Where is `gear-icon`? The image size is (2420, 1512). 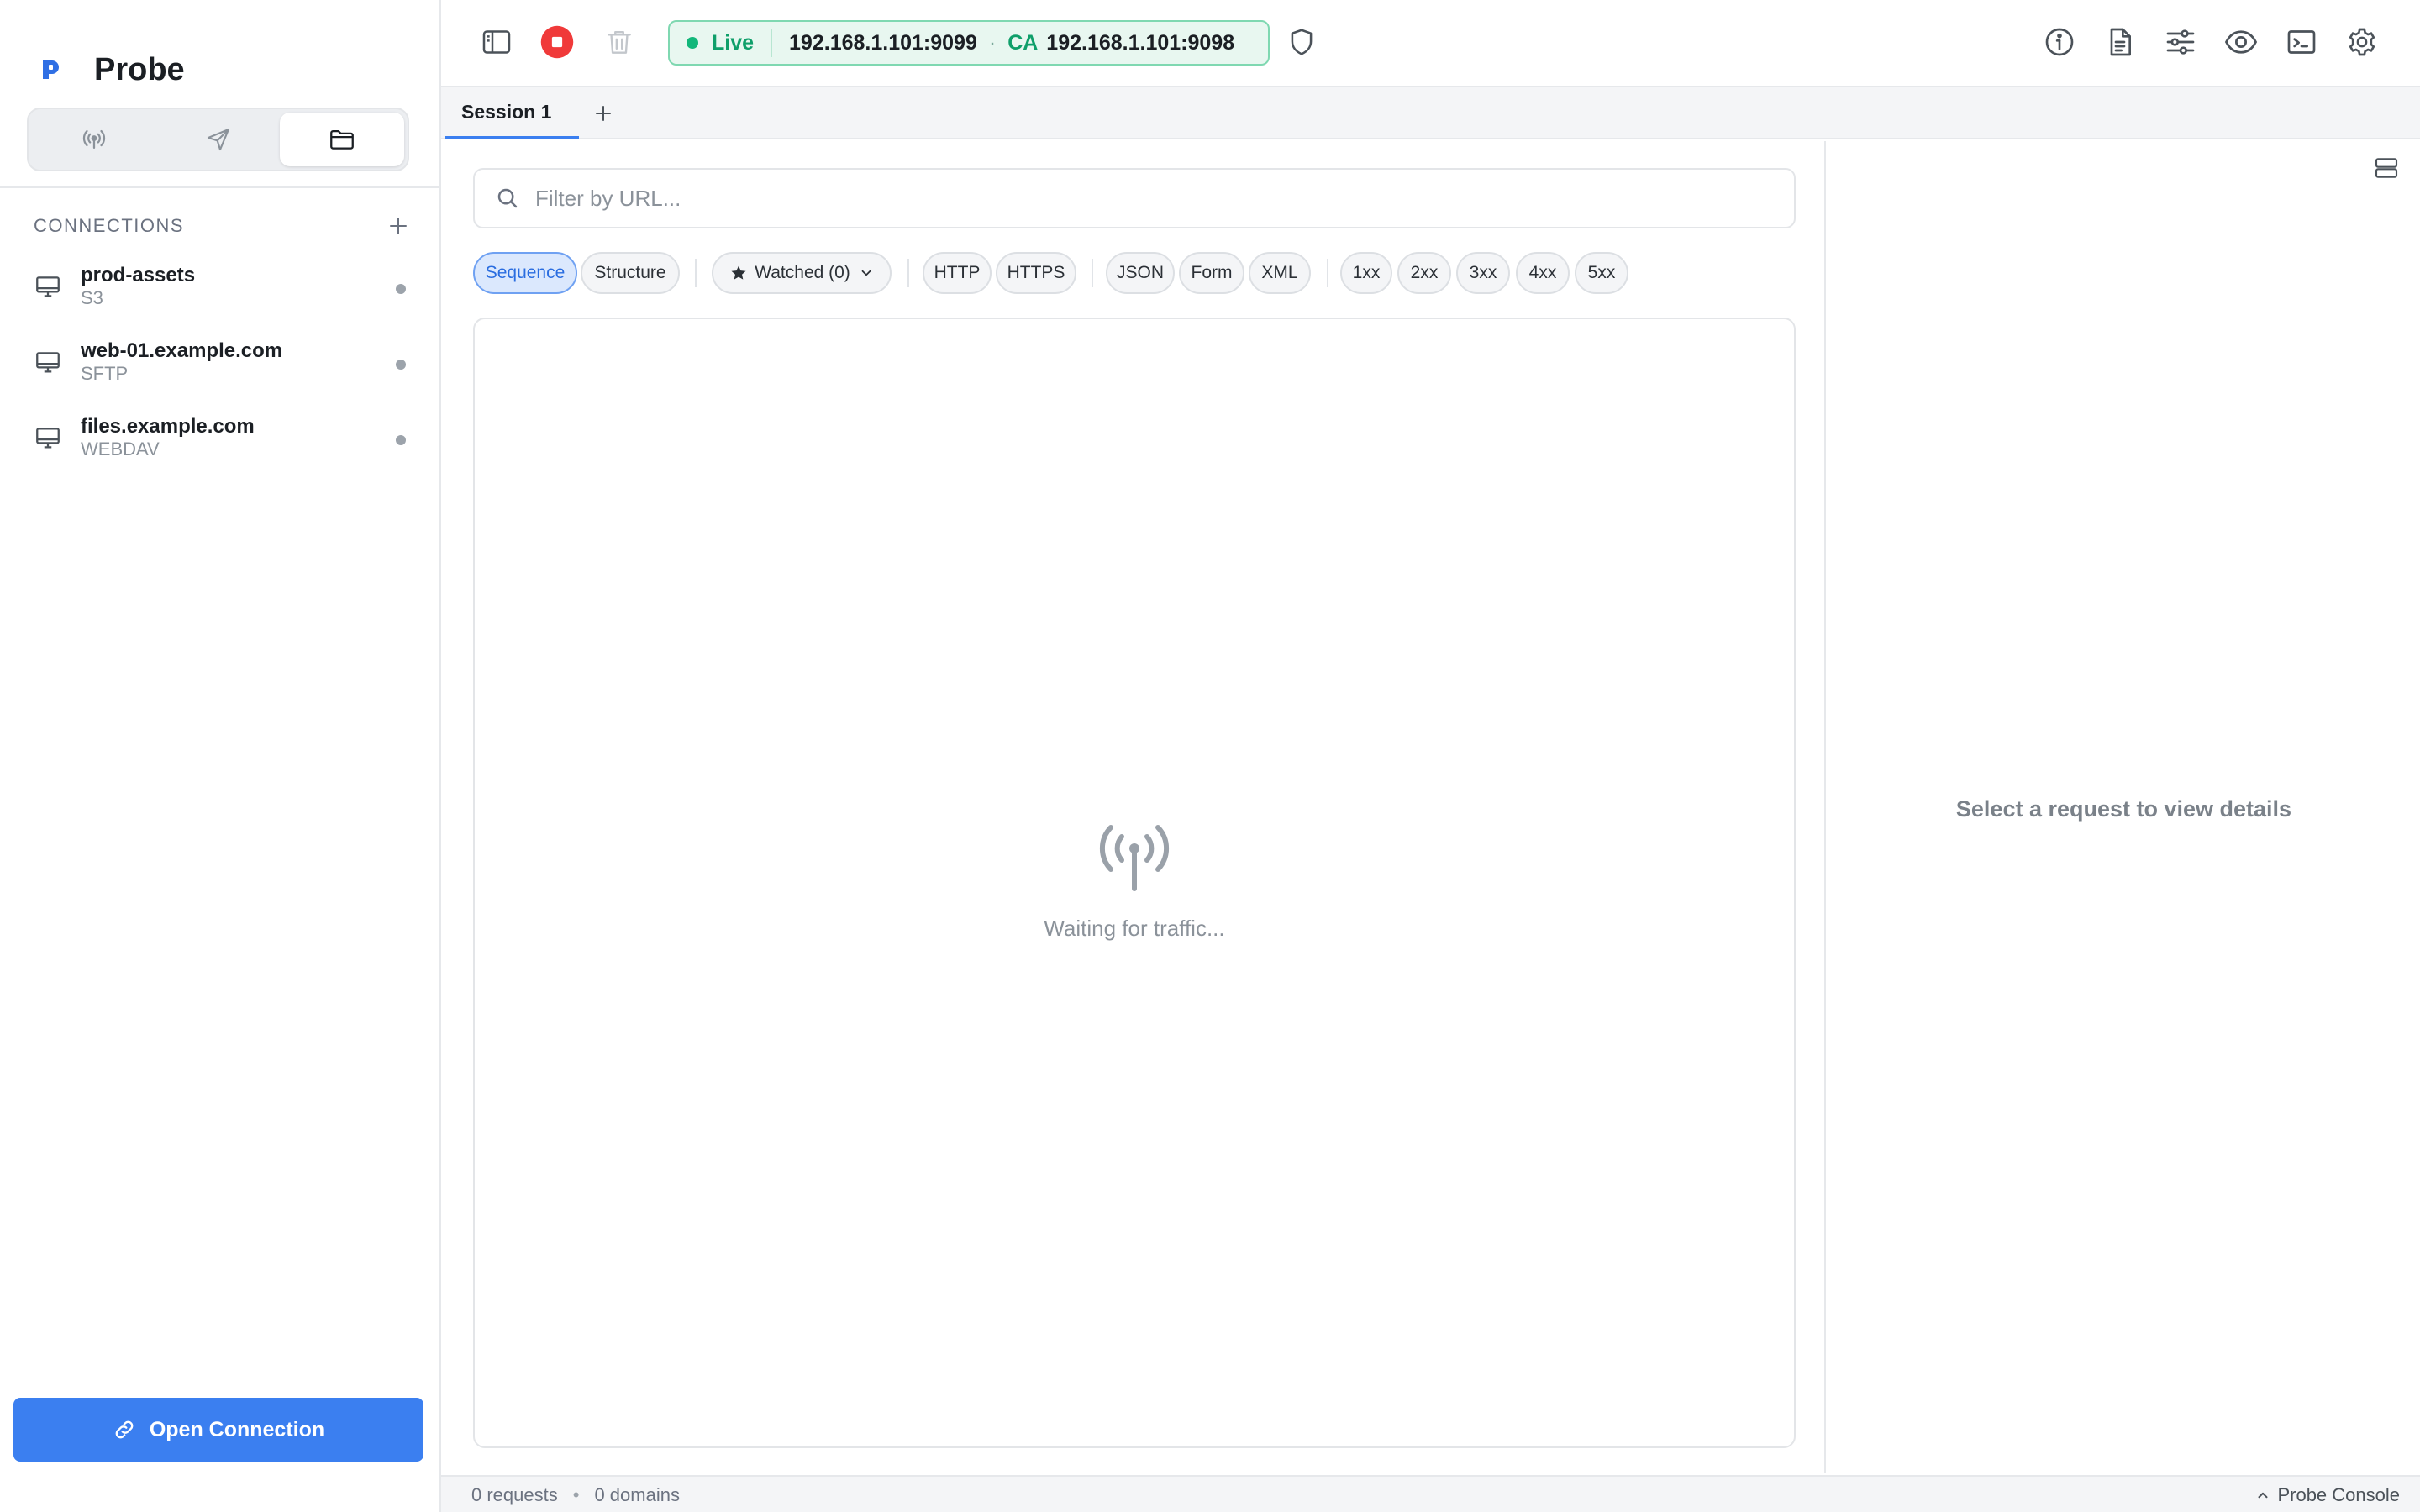
gear-icon is located at coordinates (2362, 42).